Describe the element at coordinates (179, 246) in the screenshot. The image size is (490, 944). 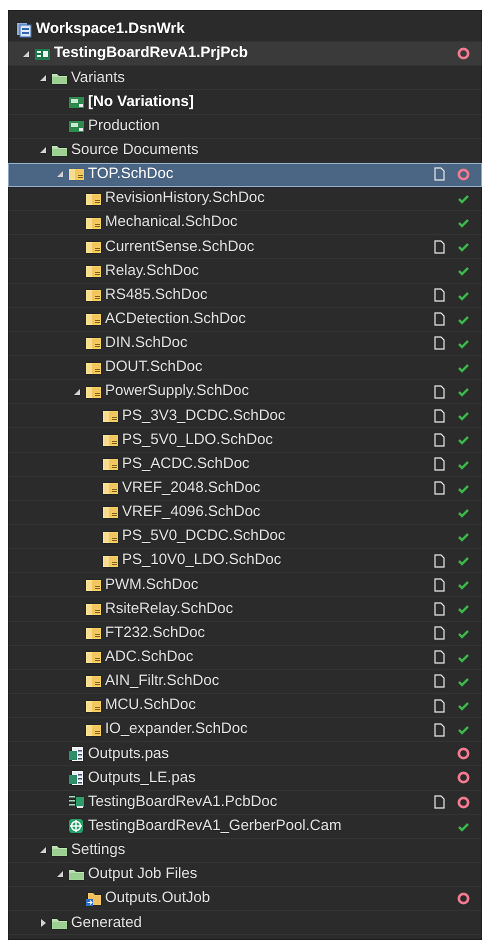
I see `item-label: CurrentSense.SchDoc` at that location.